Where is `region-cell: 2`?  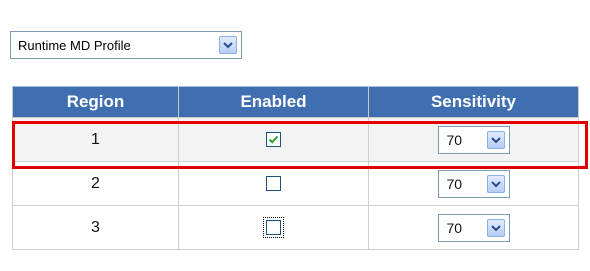 region-cell: 2 is located at coordinates (95, 183).